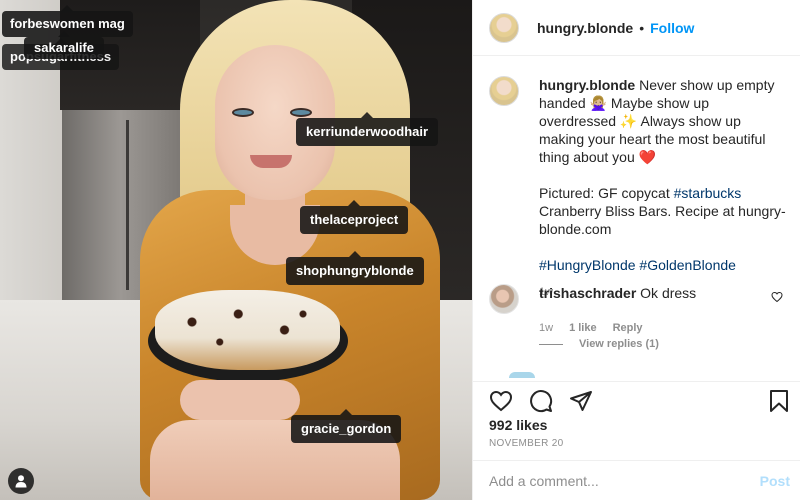 The image size is (800, 500). What do you see at coordinates (522, 375) in the screenshot?
I see `next-comment-avatar` at bounding box center [522, 375].